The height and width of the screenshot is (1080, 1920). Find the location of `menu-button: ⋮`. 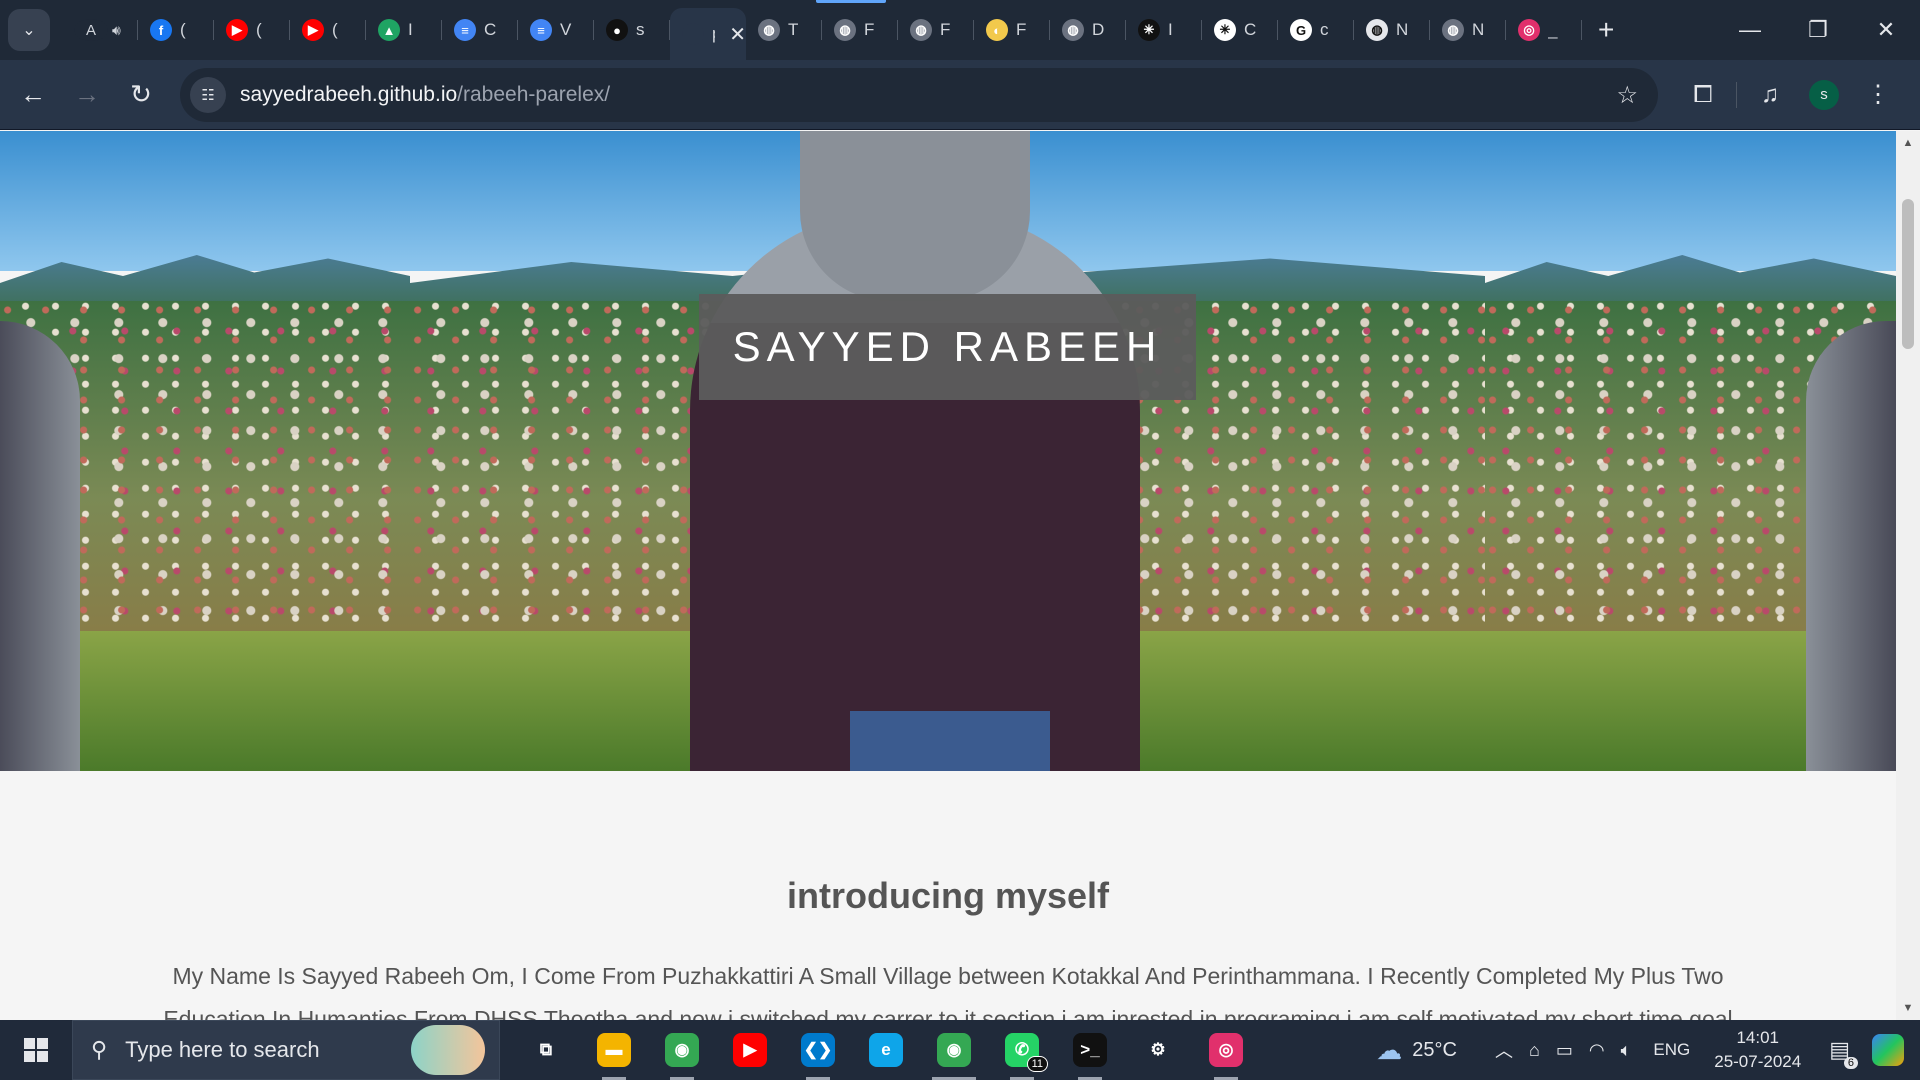

menu-button: ⋮ is located at coordinates (1878, 95).